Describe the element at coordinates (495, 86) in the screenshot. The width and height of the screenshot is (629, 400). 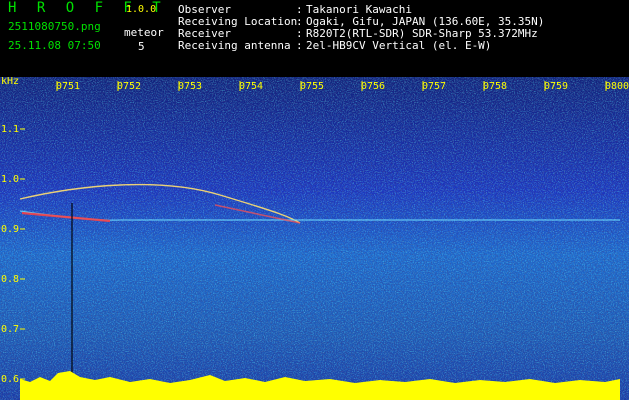
I see `time-tick-label: 0758` at that location.